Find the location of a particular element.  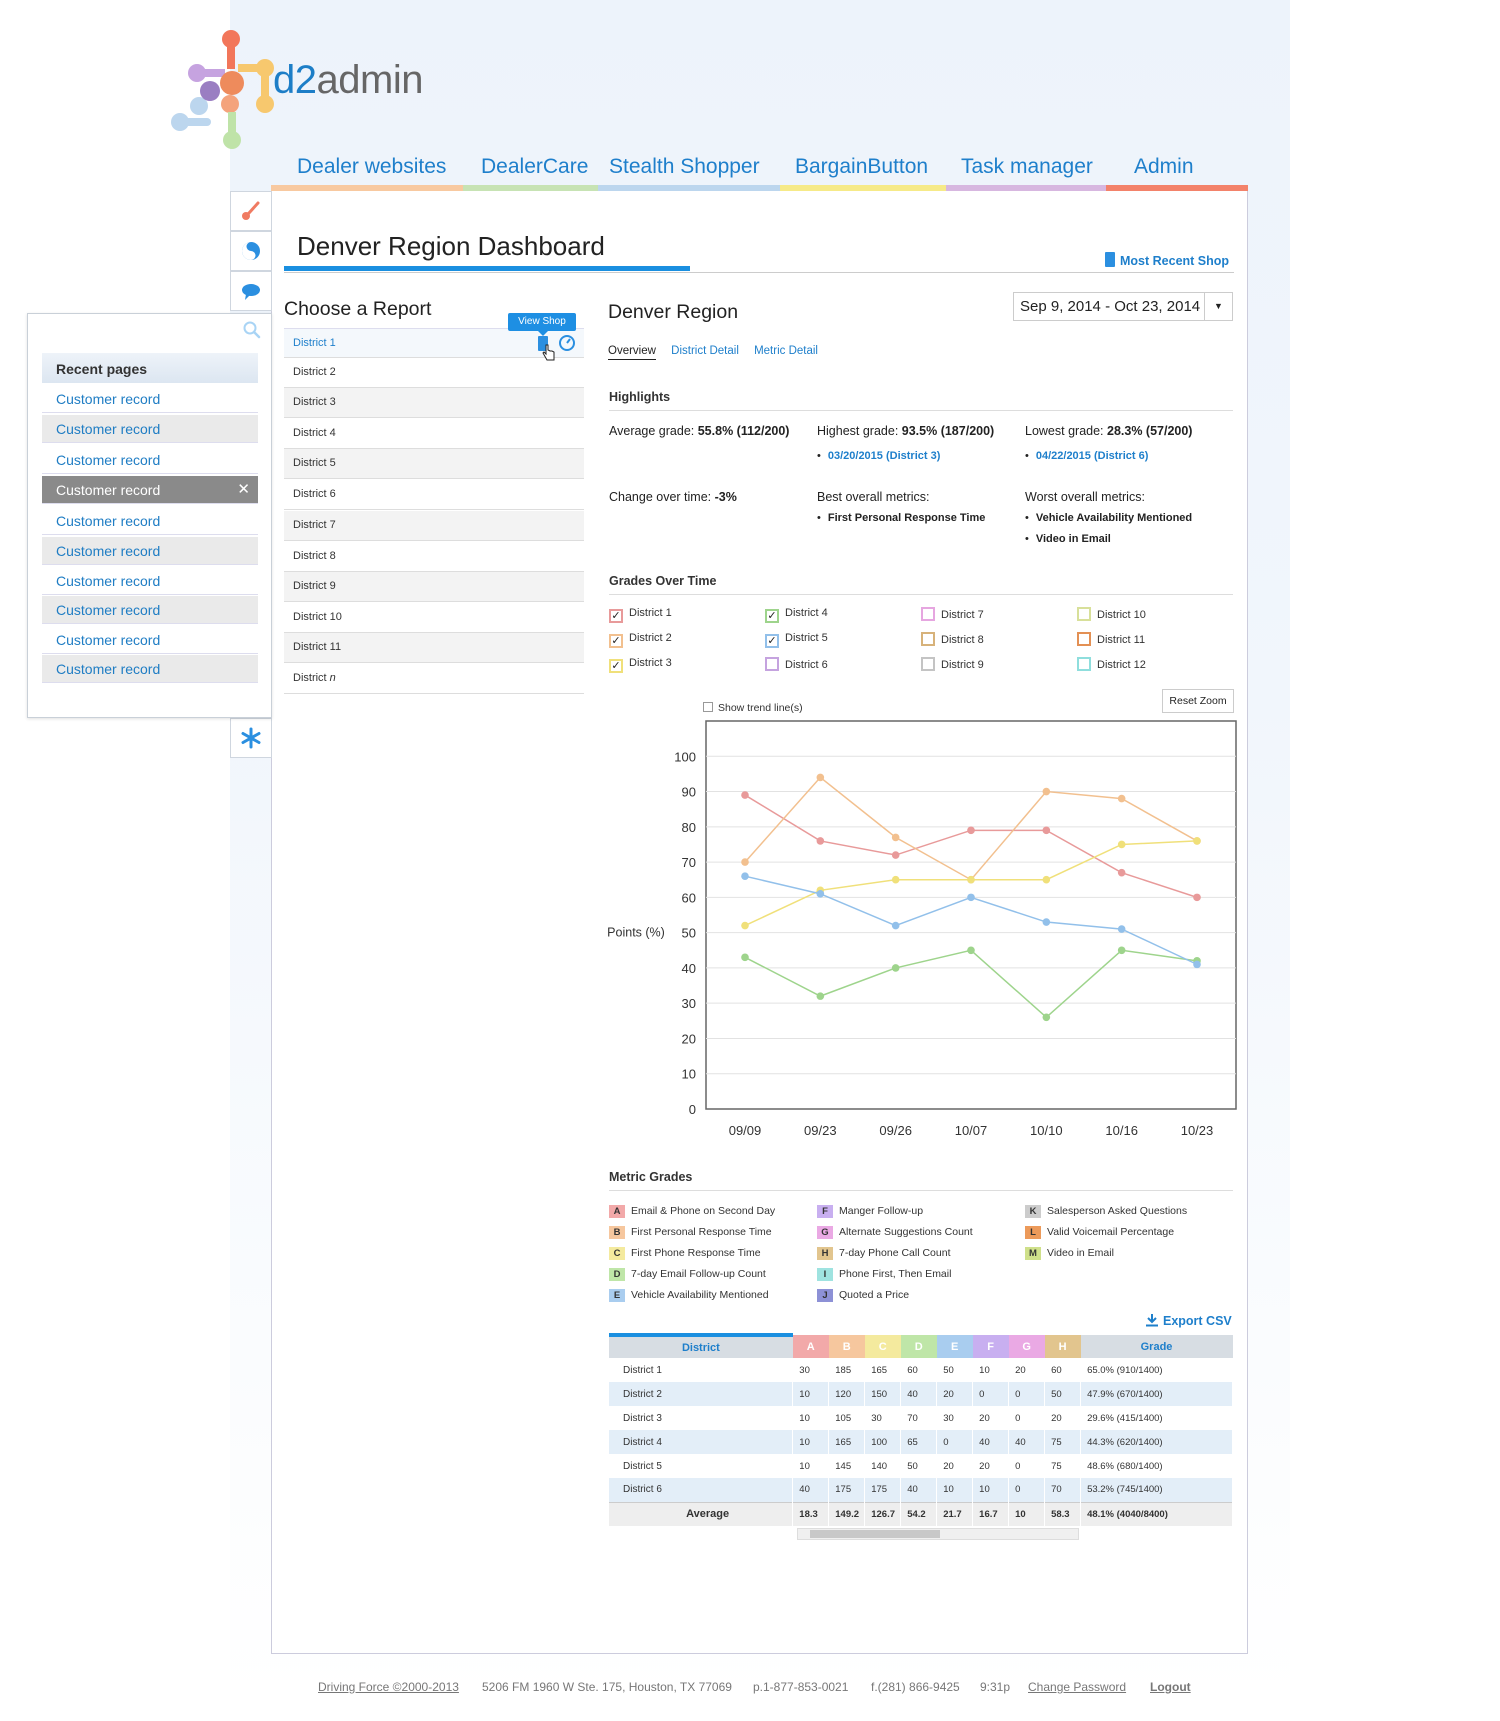

nav-dealercare: DealerCare is located at coordinates (534, 167).